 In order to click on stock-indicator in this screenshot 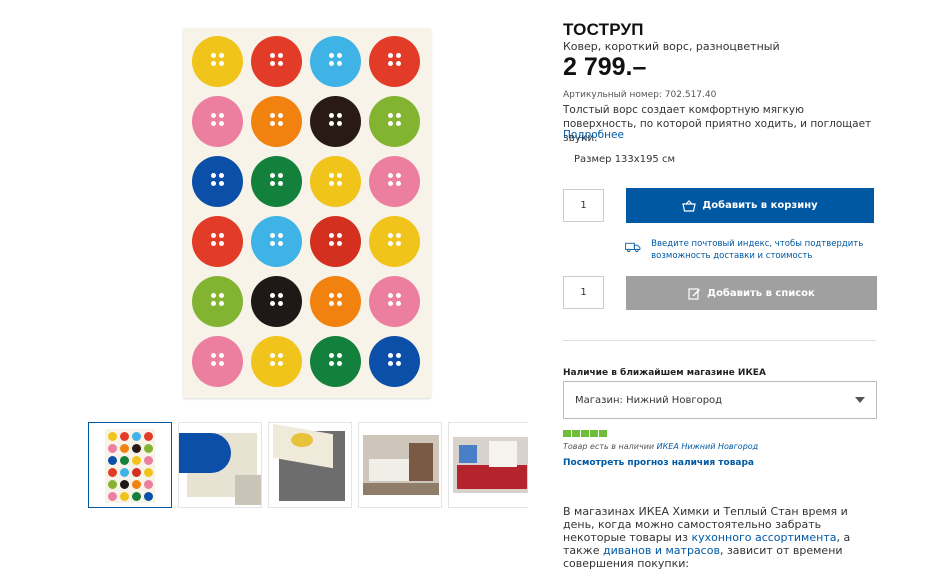, I will do `click(585, 433)`.